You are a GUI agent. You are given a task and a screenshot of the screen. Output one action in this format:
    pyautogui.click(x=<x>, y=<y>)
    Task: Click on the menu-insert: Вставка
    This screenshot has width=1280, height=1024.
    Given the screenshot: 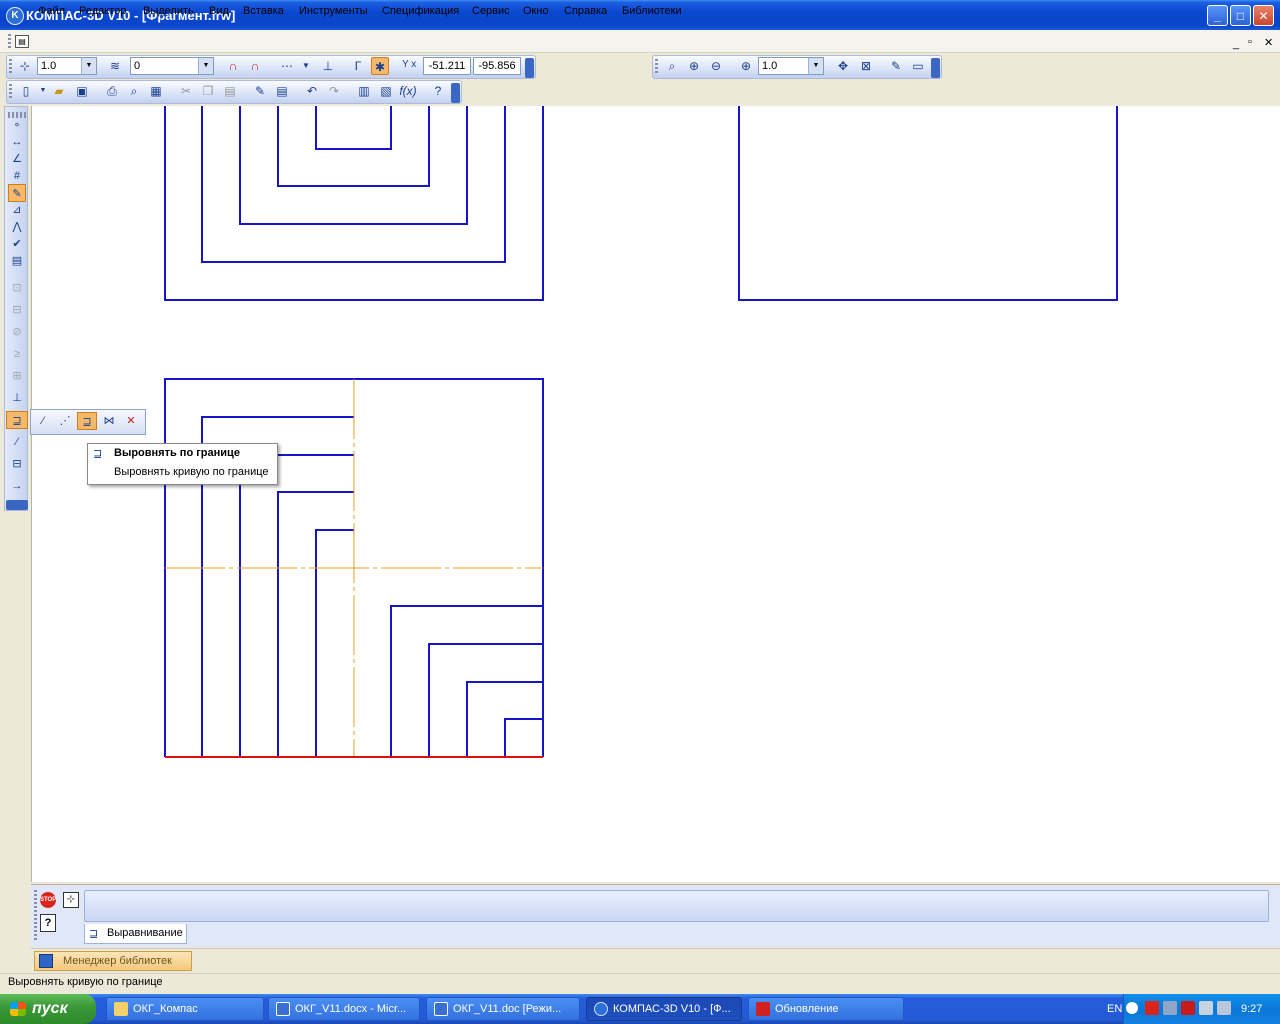 What is the action you would take?
    pyautogui.click(x=263, y=11)
    